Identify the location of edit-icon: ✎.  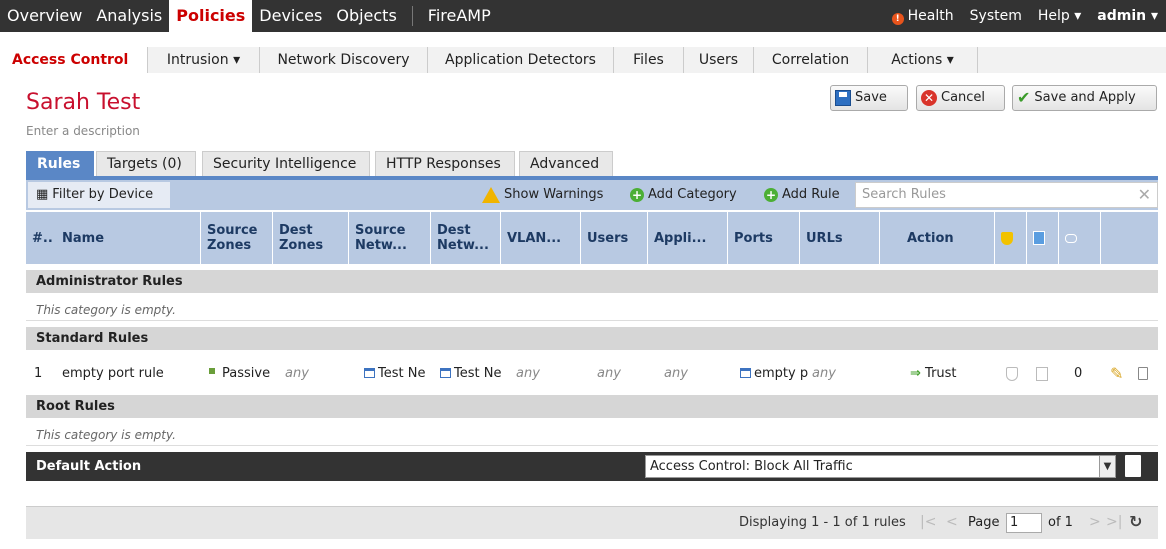
(1120, 374).